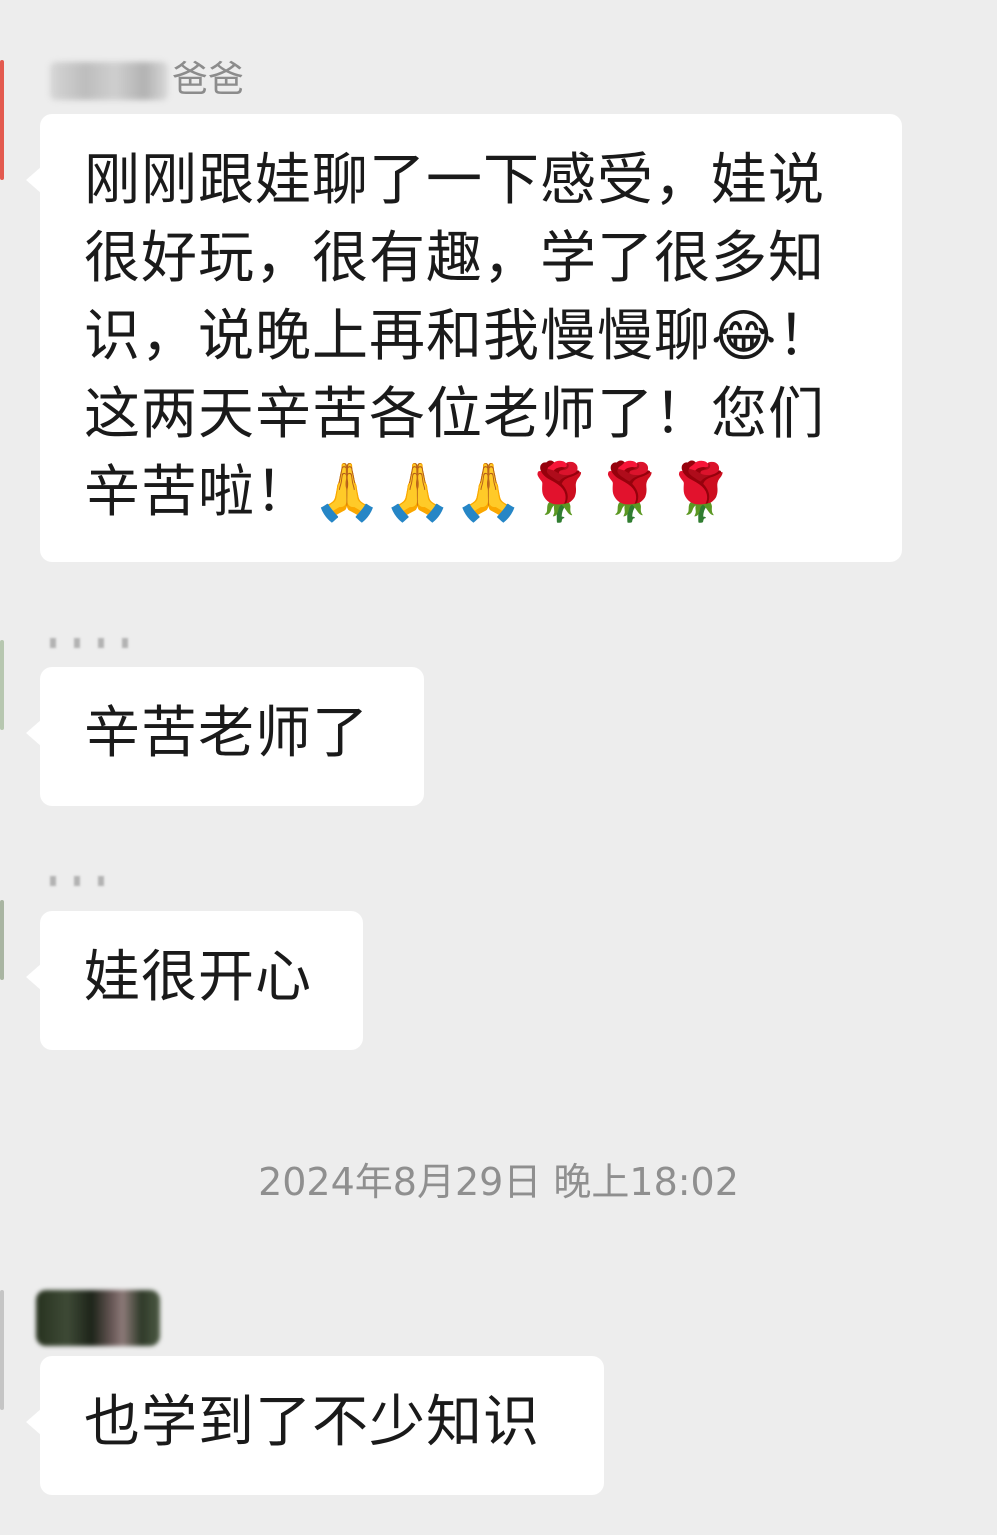 The height and width of the screenshot is (1535, 997). What do you see at coordinates (459, 336) in the screenshot?
I see `message-line: 识，说晚上再和我慢慢聊😂！` at bounding box center [459, 336].